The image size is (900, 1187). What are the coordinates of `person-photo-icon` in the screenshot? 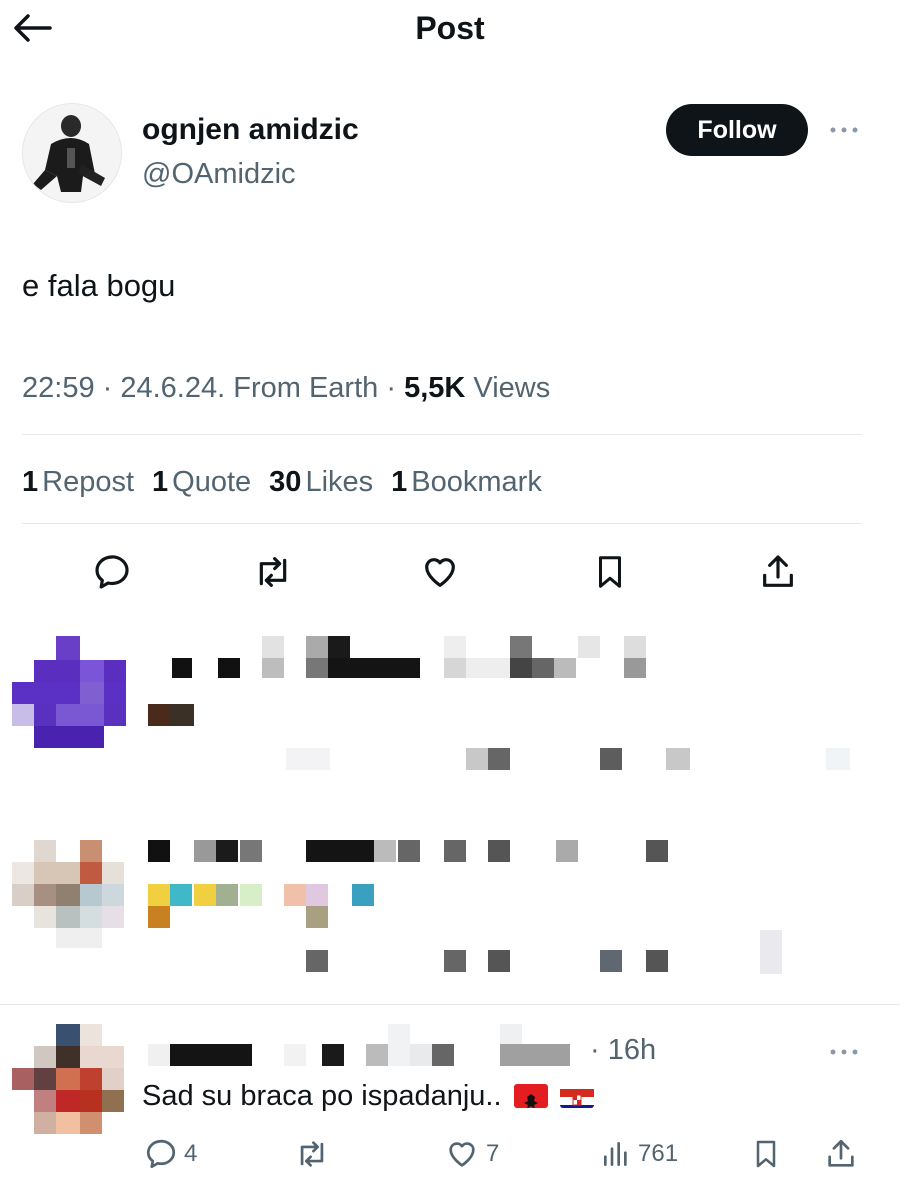 It's located at (72, 153).